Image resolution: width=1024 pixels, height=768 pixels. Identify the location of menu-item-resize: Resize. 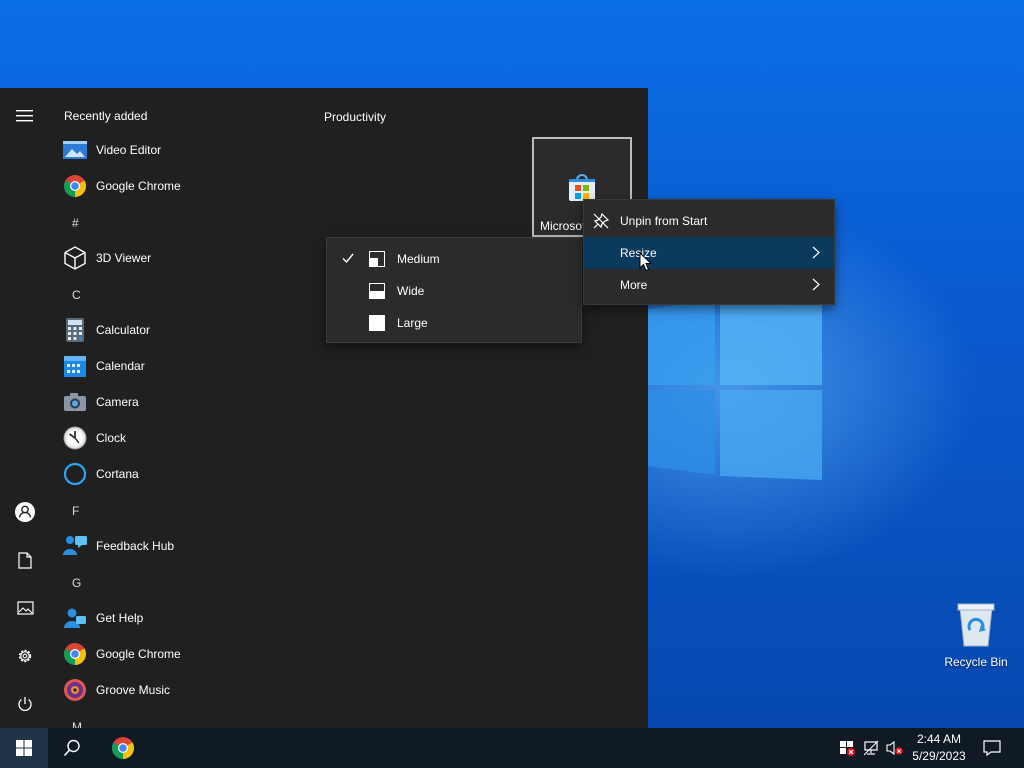
(709, 253).